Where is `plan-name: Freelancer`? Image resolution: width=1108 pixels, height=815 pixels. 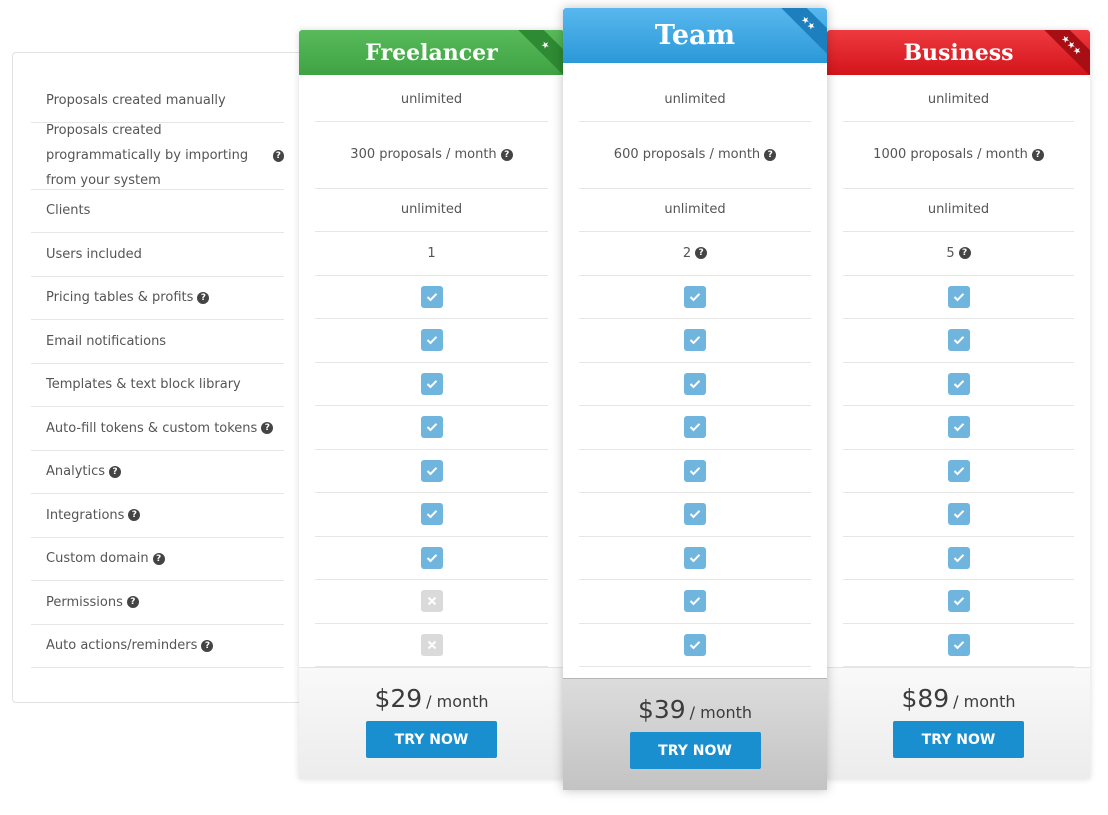 plan-name: Freelancer is located at coordinates (431, 52).